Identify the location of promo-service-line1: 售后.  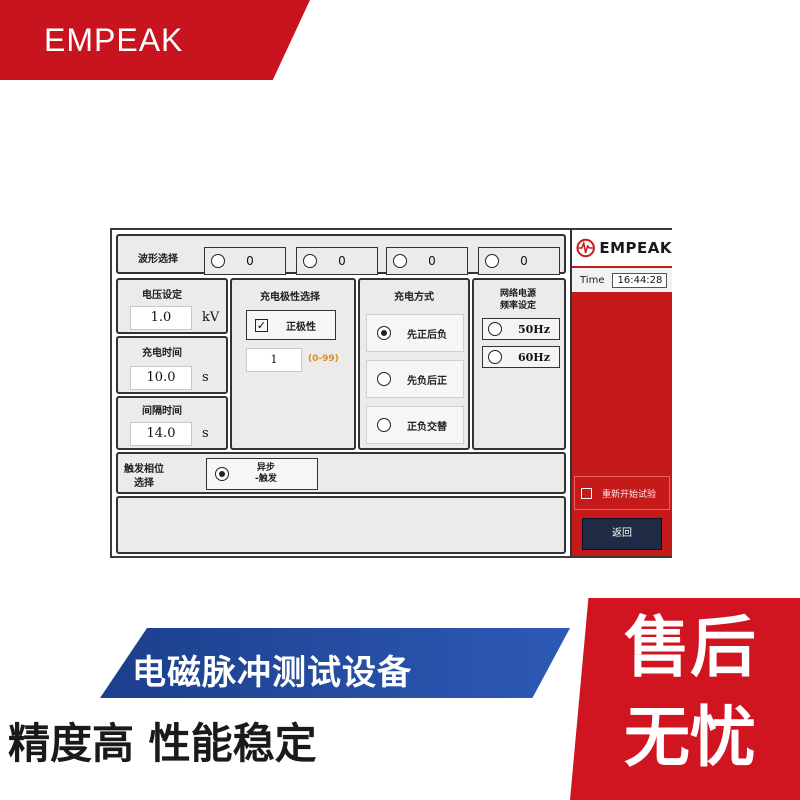
(690, 647).